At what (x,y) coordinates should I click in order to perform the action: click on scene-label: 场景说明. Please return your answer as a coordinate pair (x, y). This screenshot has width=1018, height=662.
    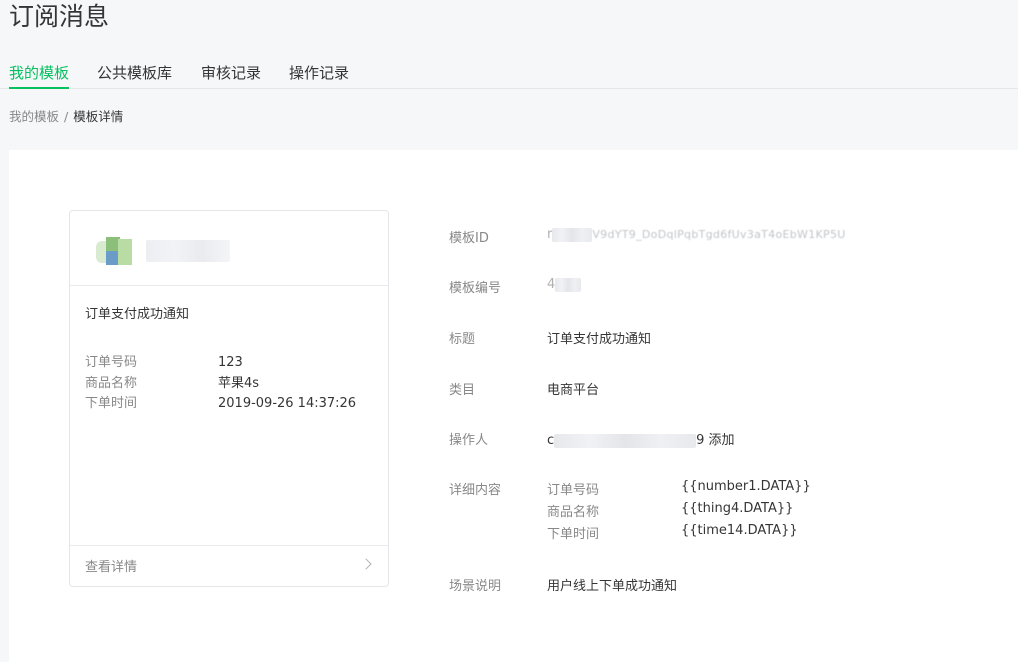
    Looking at the image, I should click on (475, 586).